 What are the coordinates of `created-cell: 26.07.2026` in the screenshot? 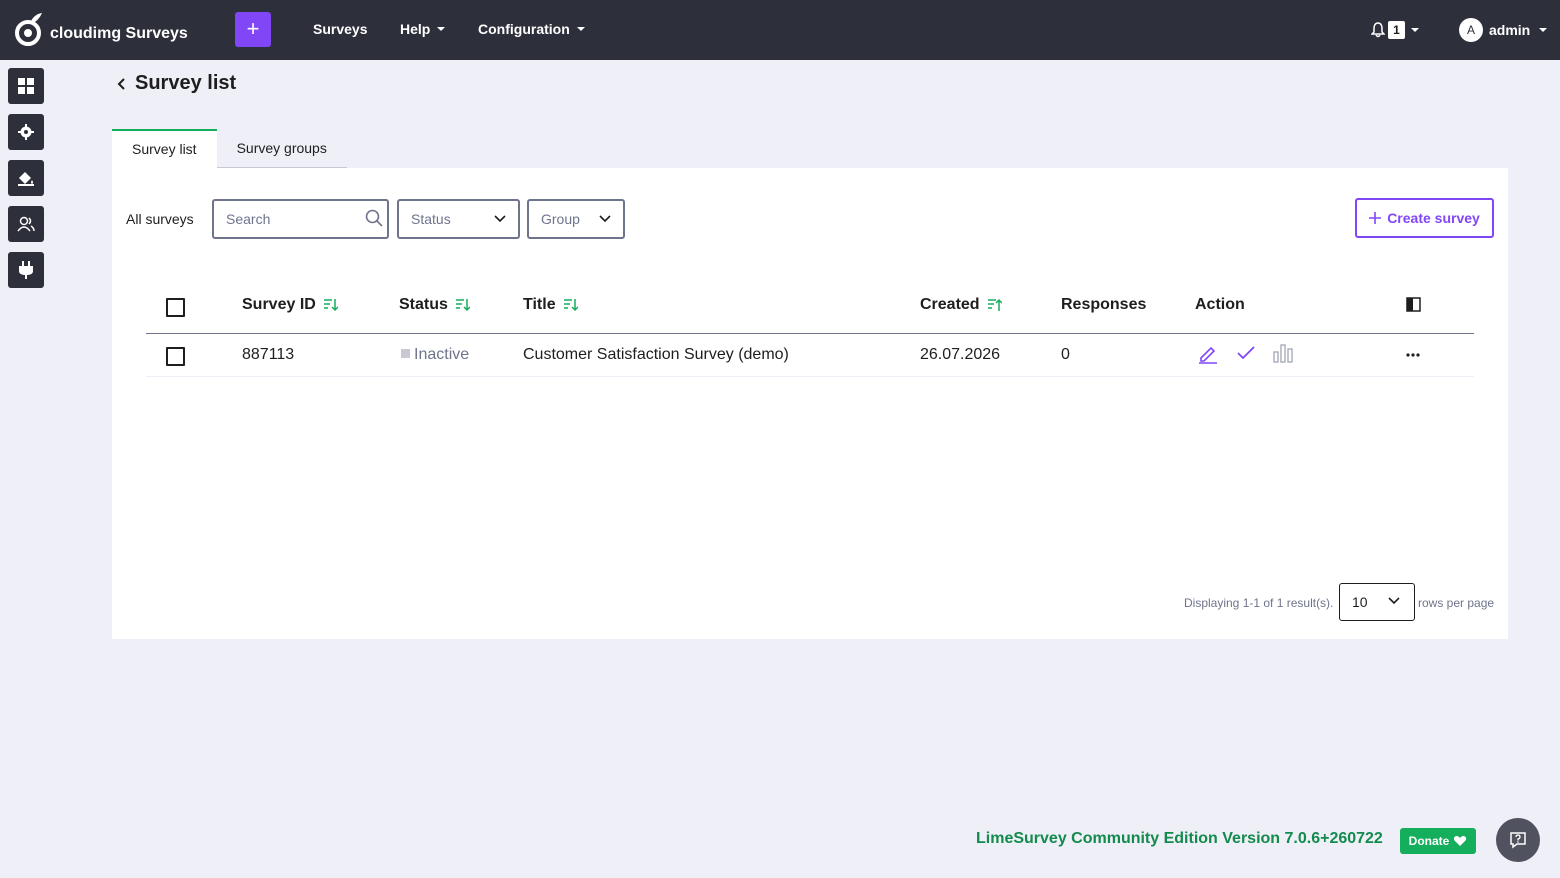 It's located at (960, 354).